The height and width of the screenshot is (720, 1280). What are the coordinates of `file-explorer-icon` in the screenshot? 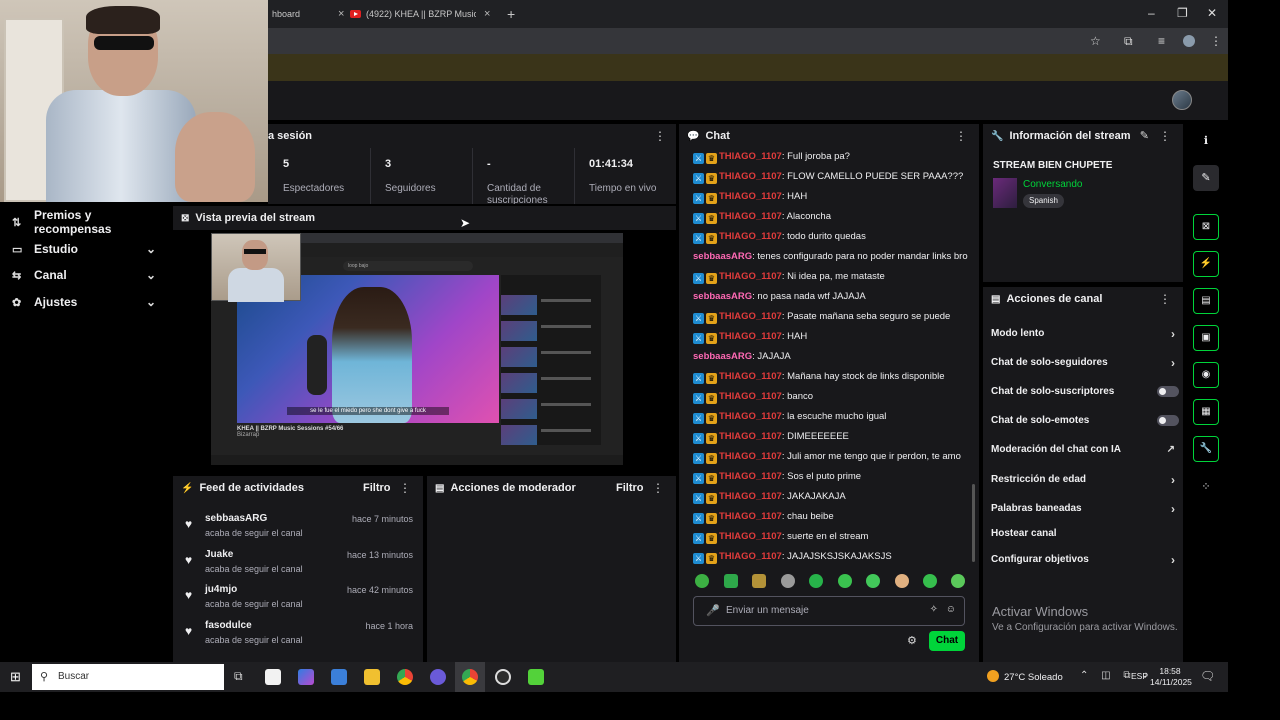 It's located at (372, 677).